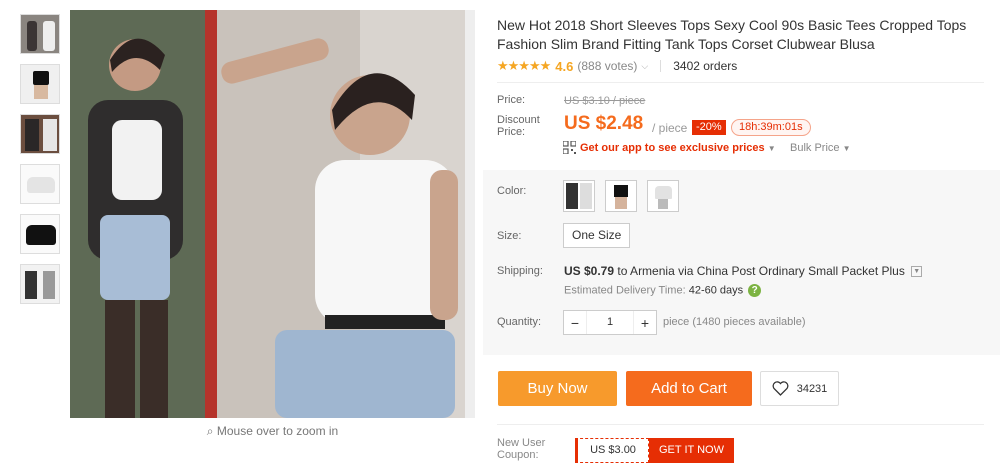 This screenshot has height=470, width=1000. I want to click on wishlist-button: 34231, so click(799, 388).